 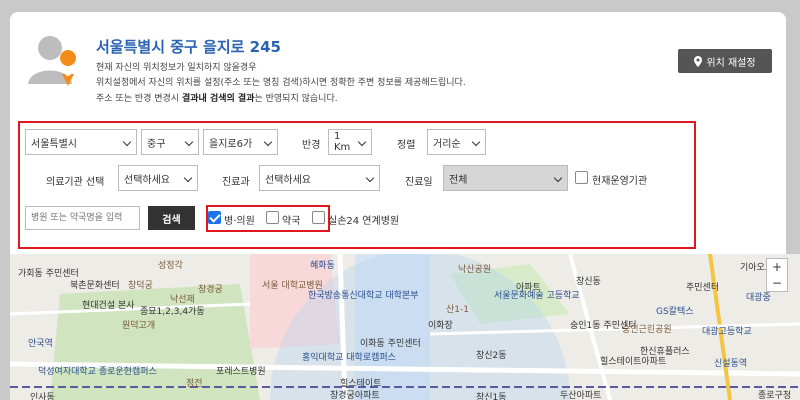 I want to click on map-label: 창경궁아파트, so click(x=355, y=395).